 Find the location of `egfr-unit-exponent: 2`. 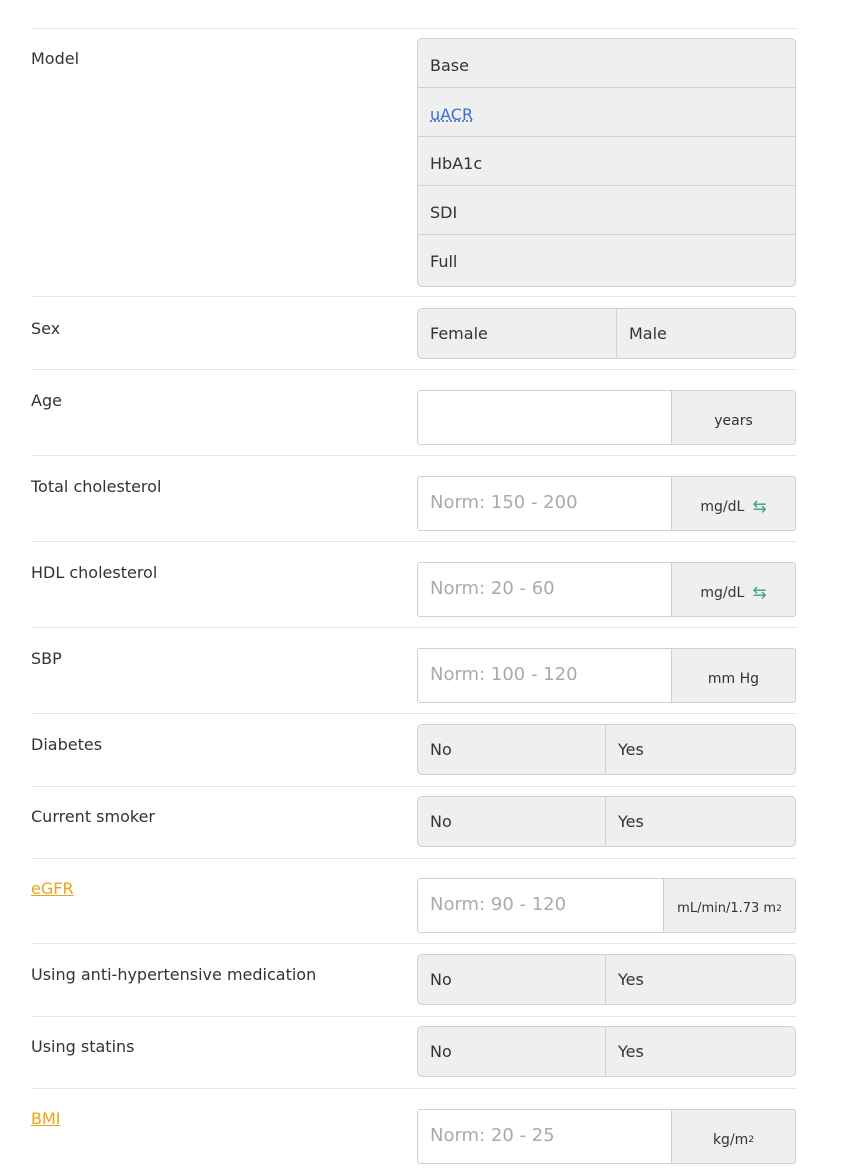

egfr-unit-exponent: 2 is located at coordinates (779, 908).